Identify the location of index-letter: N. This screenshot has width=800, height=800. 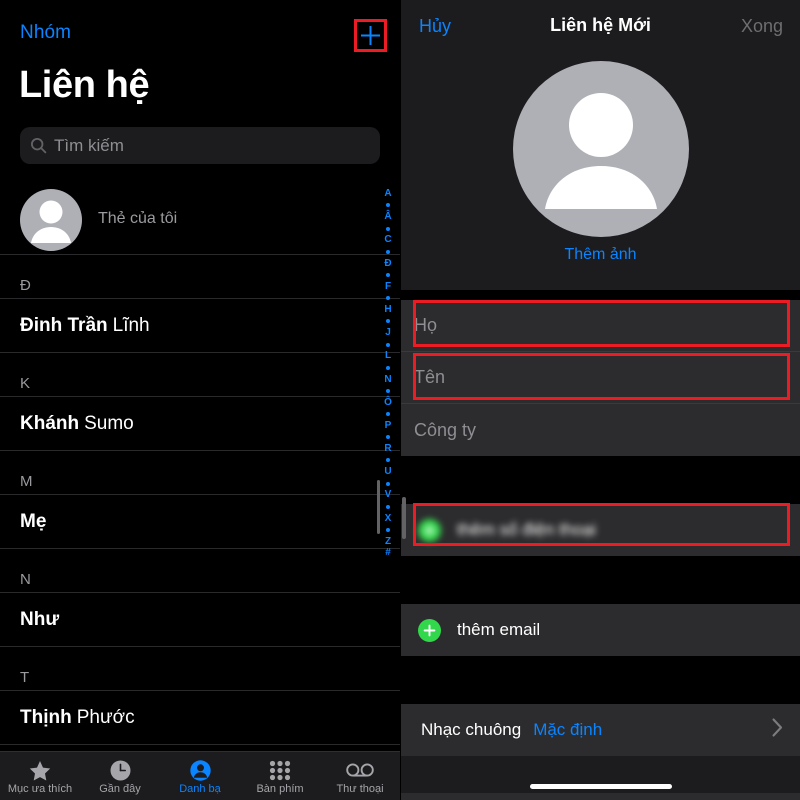
(387, 380).